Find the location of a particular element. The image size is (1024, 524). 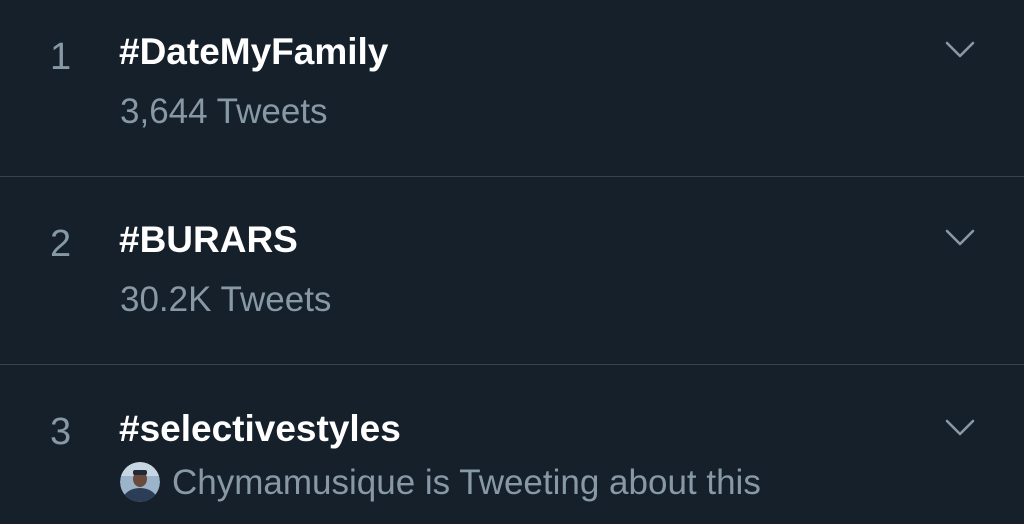

trend-tweet-count: 30.2K Tweets is located at coordinates (226, 299).